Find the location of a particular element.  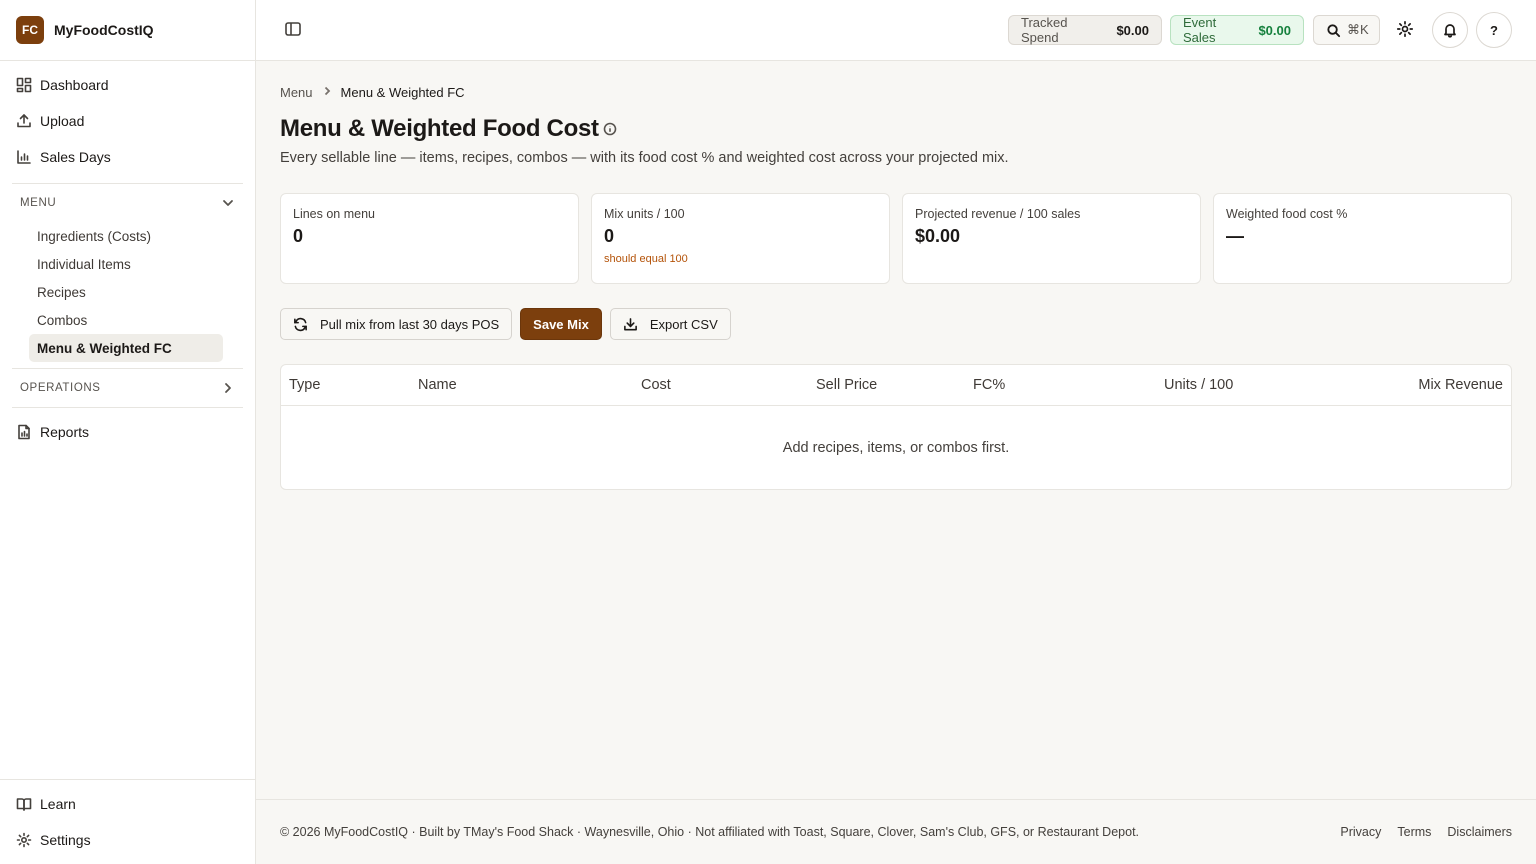

stat-label: Mix units / 100 is located at coordinates (644, 214).